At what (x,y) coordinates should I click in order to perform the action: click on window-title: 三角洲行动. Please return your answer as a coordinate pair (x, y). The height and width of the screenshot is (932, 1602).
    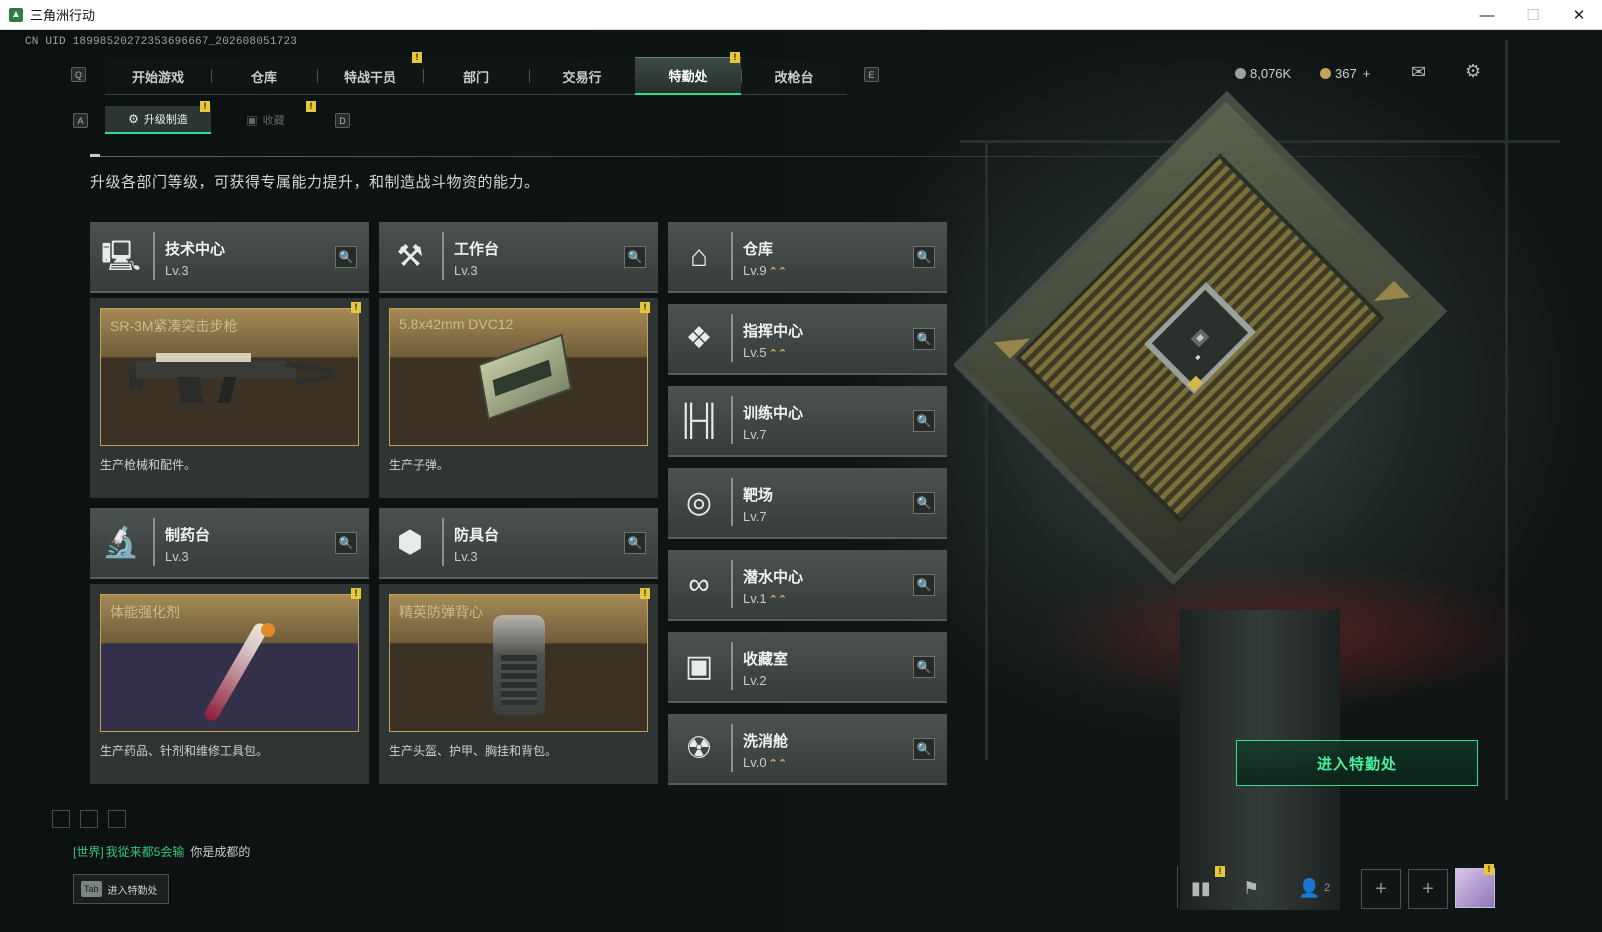
    Looking at the image, I should click on (63, 15).